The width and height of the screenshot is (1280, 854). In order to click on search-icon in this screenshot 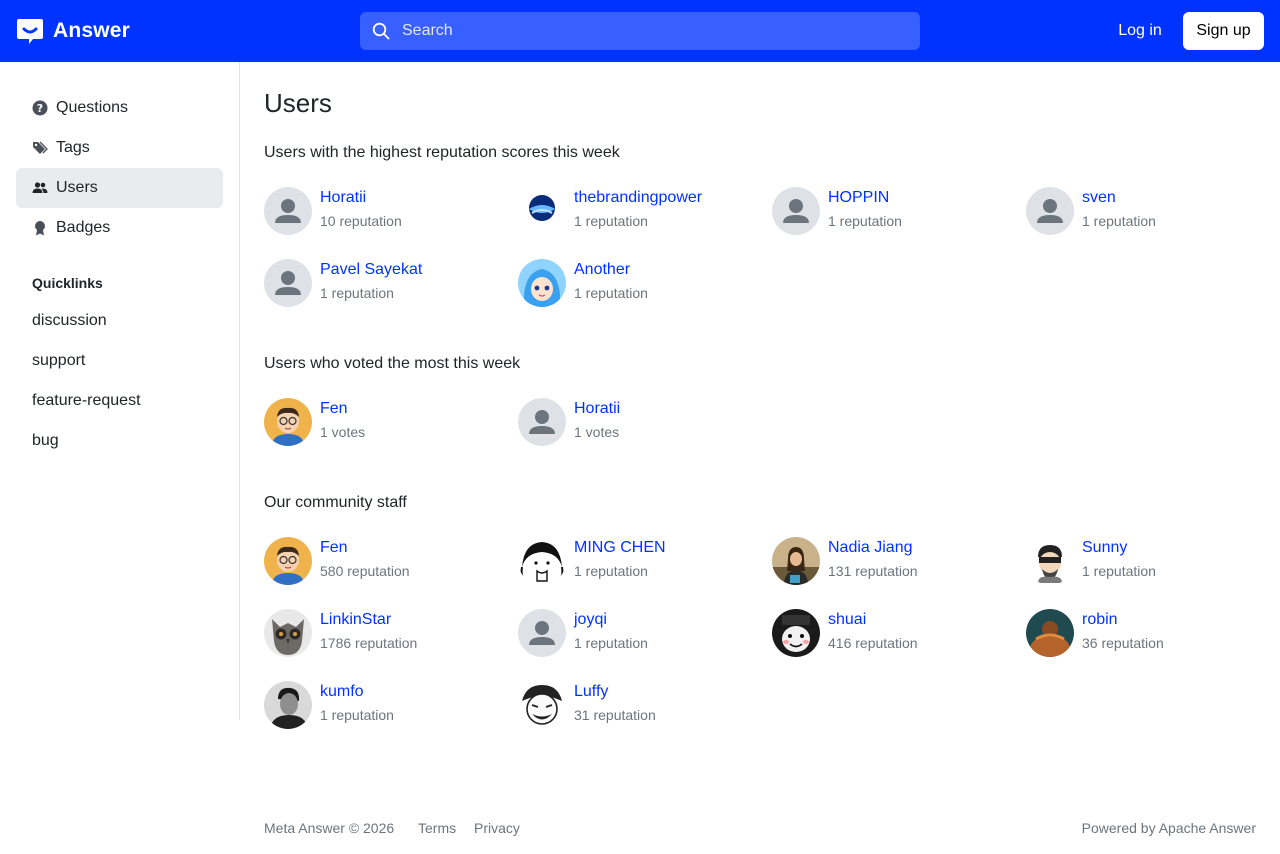, I will do `click(381, 31)`.